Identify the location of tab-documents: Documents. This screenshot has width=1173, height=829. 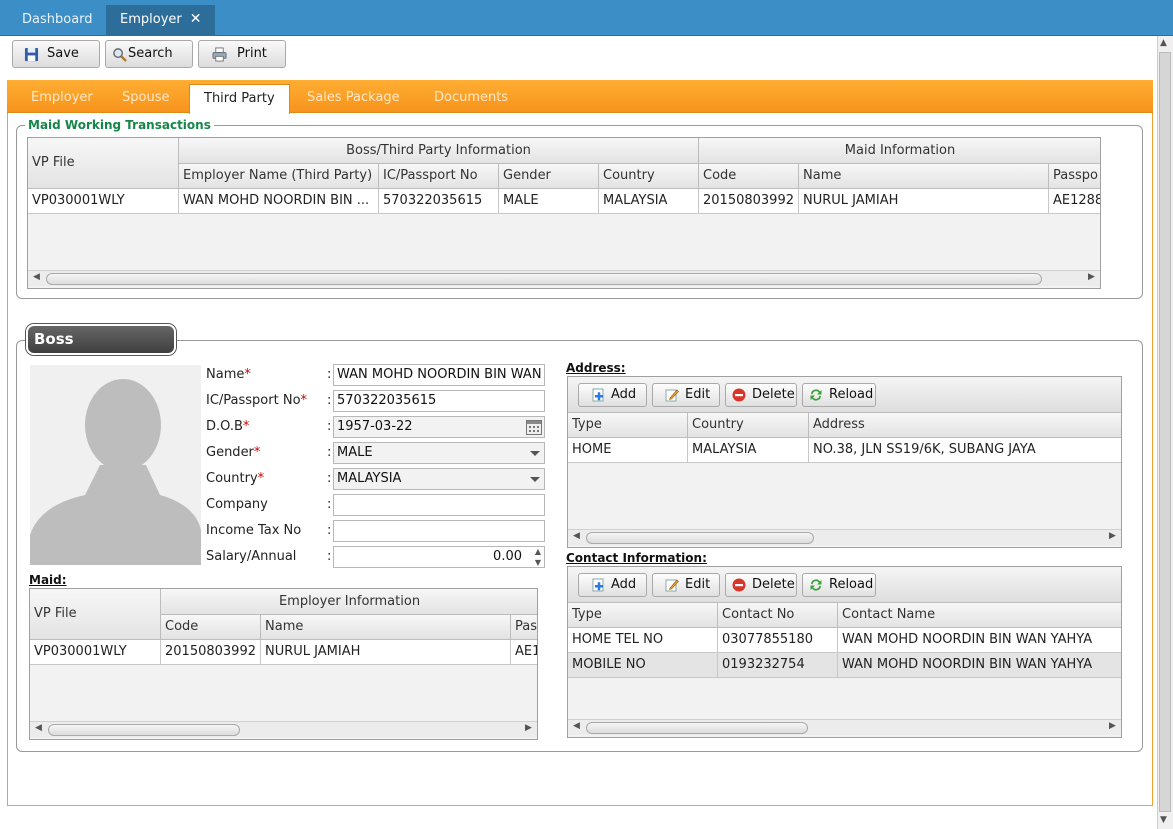
(471, 98).